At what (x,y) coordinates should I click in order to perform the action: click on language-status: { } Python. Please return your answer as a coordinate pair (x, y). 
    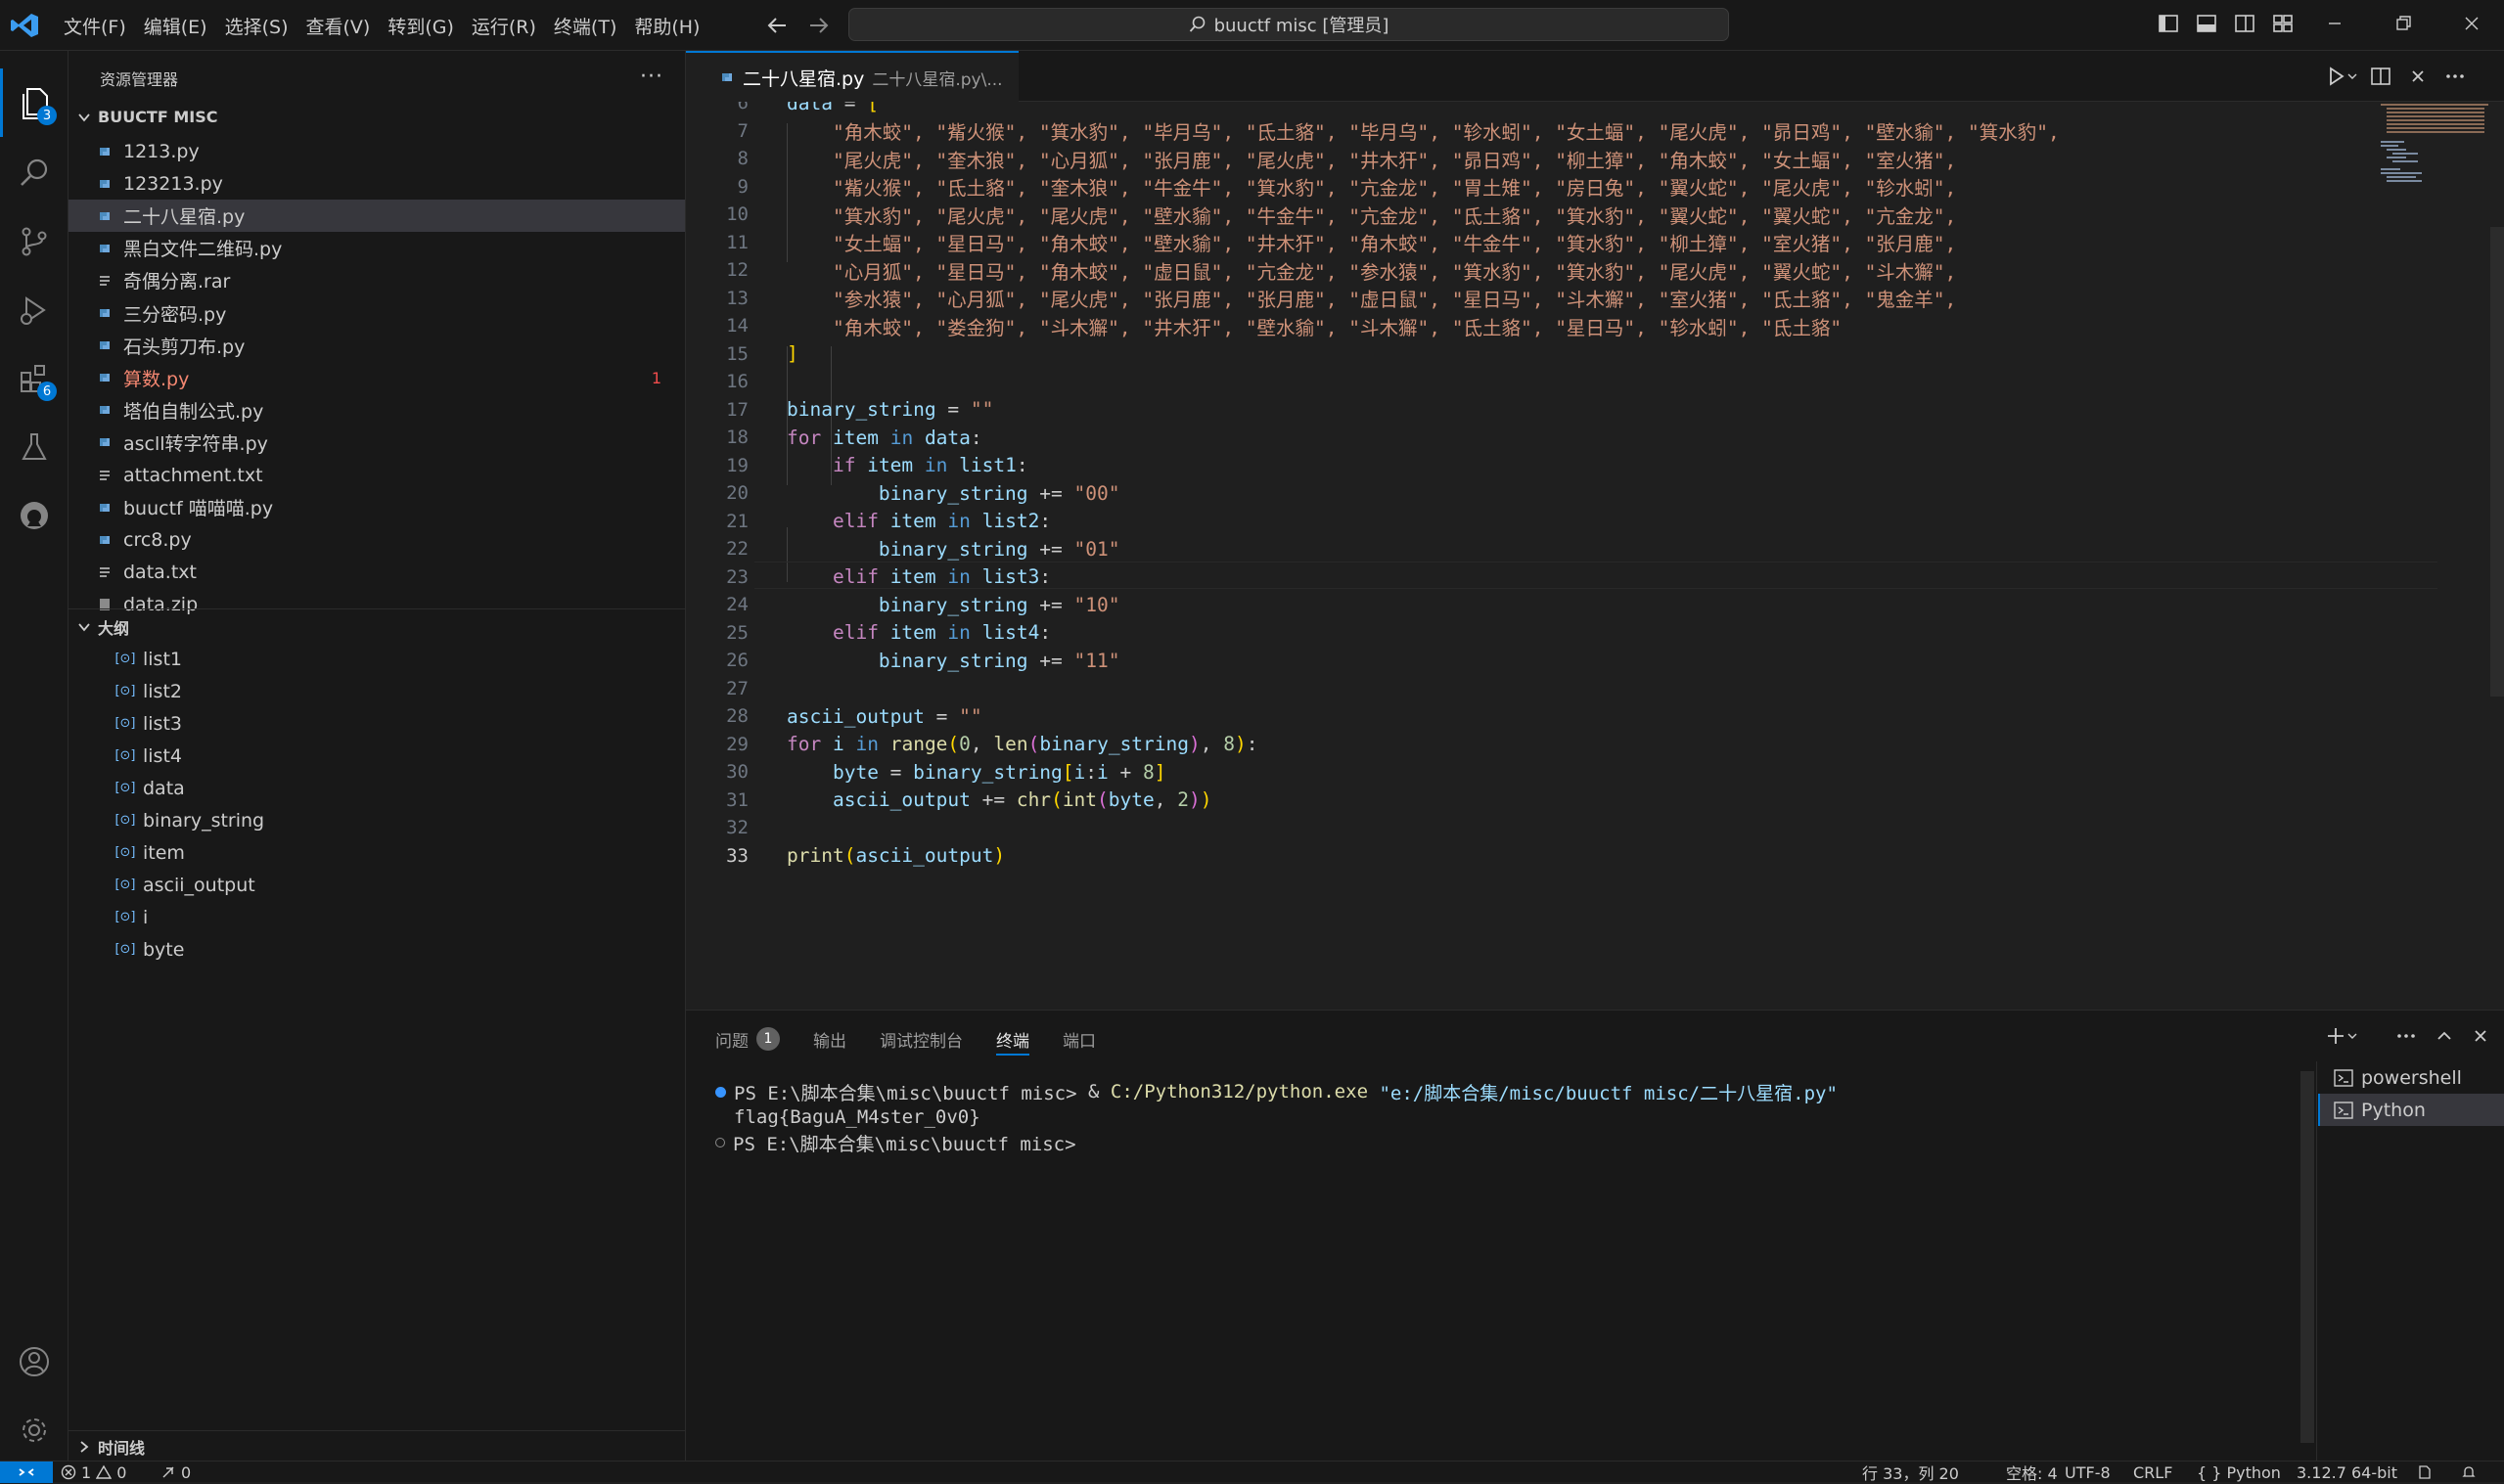
    Looking at the image, I should click on (2239, 1472).